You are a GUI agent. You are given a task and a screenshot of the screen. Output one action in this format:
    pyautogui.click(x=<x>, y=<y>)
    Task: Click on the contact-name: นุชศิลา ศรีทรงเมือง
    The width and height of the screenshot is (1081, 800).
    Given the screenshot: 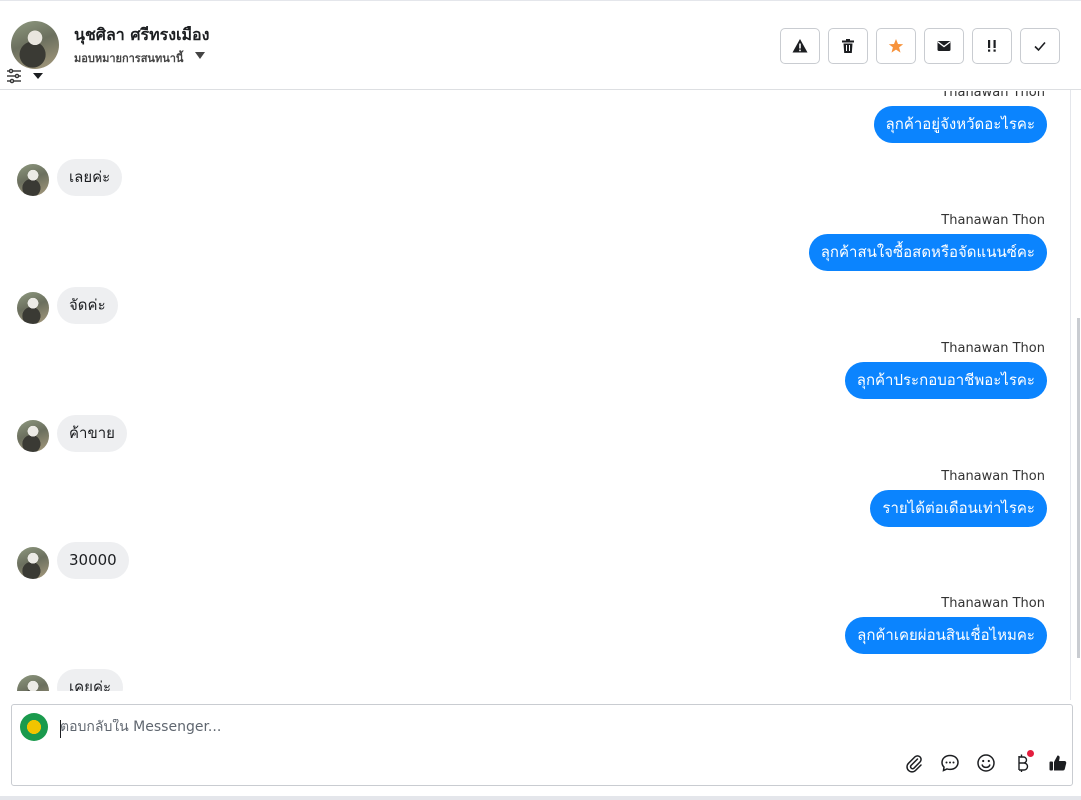 What is the action you would take?
    pyautogui.click(x=142, y=34)
    